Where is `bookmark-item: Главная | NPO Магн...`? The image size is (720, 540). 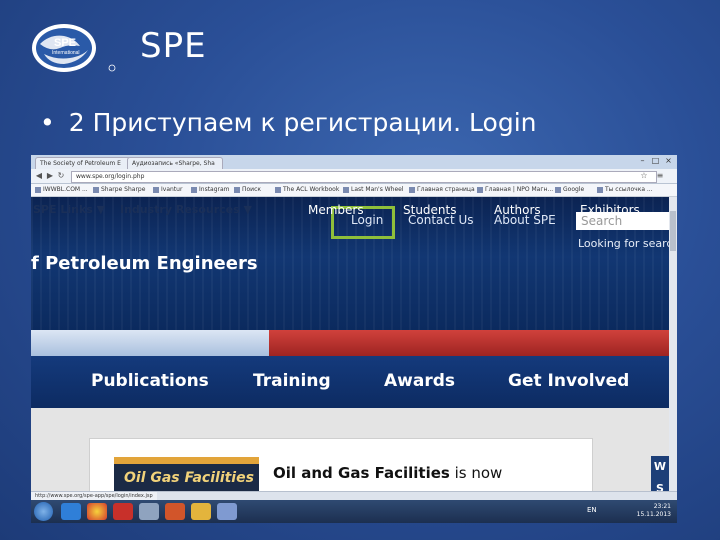
bookmark-item: Главная | NPO Магн... is located at coordinates (515, 190).